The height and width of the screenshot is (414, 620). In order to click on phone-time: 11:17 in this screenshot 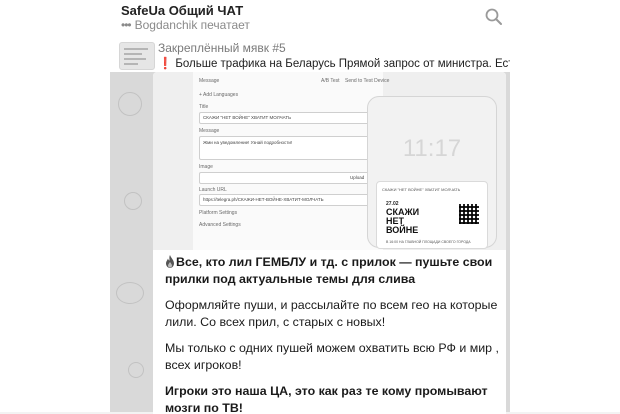, I will do `click(432, 148)`.